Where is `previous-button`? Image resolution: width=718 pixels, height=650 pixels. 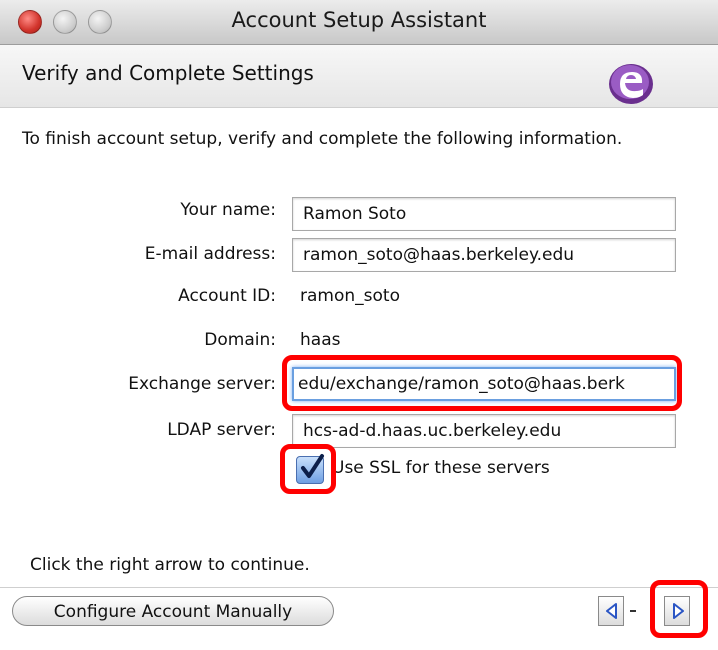 previous-button is located at coordinates (611, 611).